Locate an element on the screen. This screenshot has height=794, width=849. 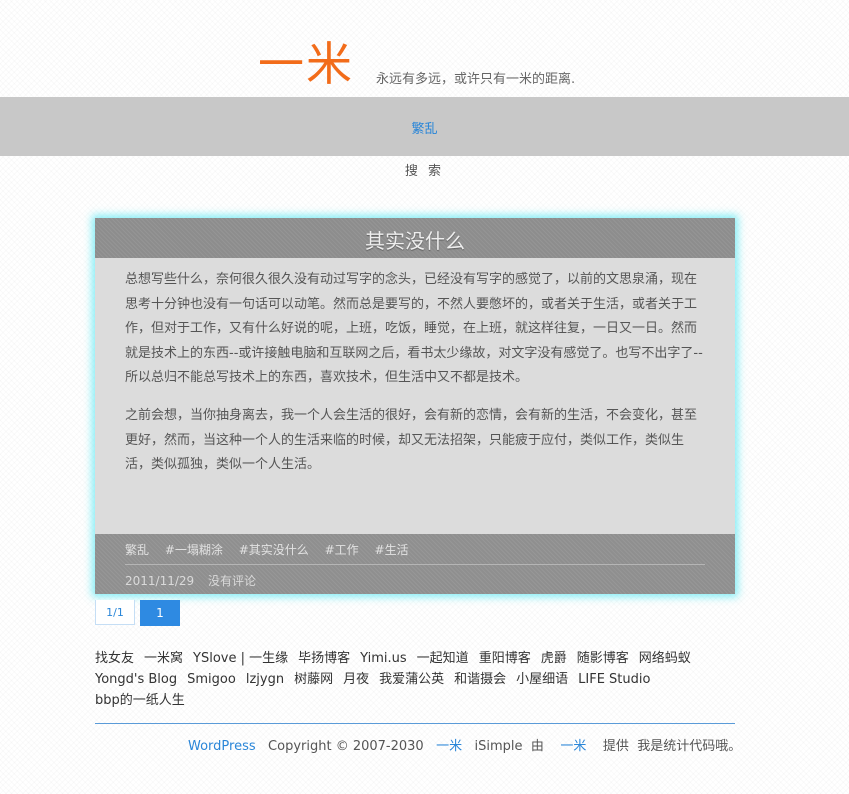
friend-link: 我爱蒲公英 is located at coordinates (411, 679).